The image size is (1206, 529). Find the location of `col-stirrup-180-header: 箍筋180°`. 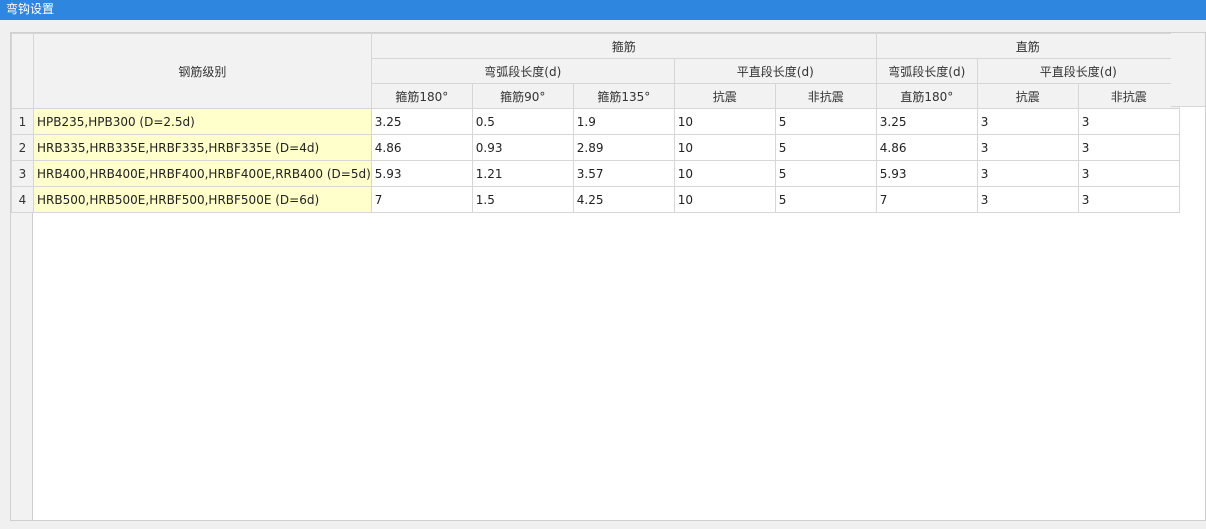

col-stirrup-180-header: 箍筋180° is located at coordinates (421, 96).